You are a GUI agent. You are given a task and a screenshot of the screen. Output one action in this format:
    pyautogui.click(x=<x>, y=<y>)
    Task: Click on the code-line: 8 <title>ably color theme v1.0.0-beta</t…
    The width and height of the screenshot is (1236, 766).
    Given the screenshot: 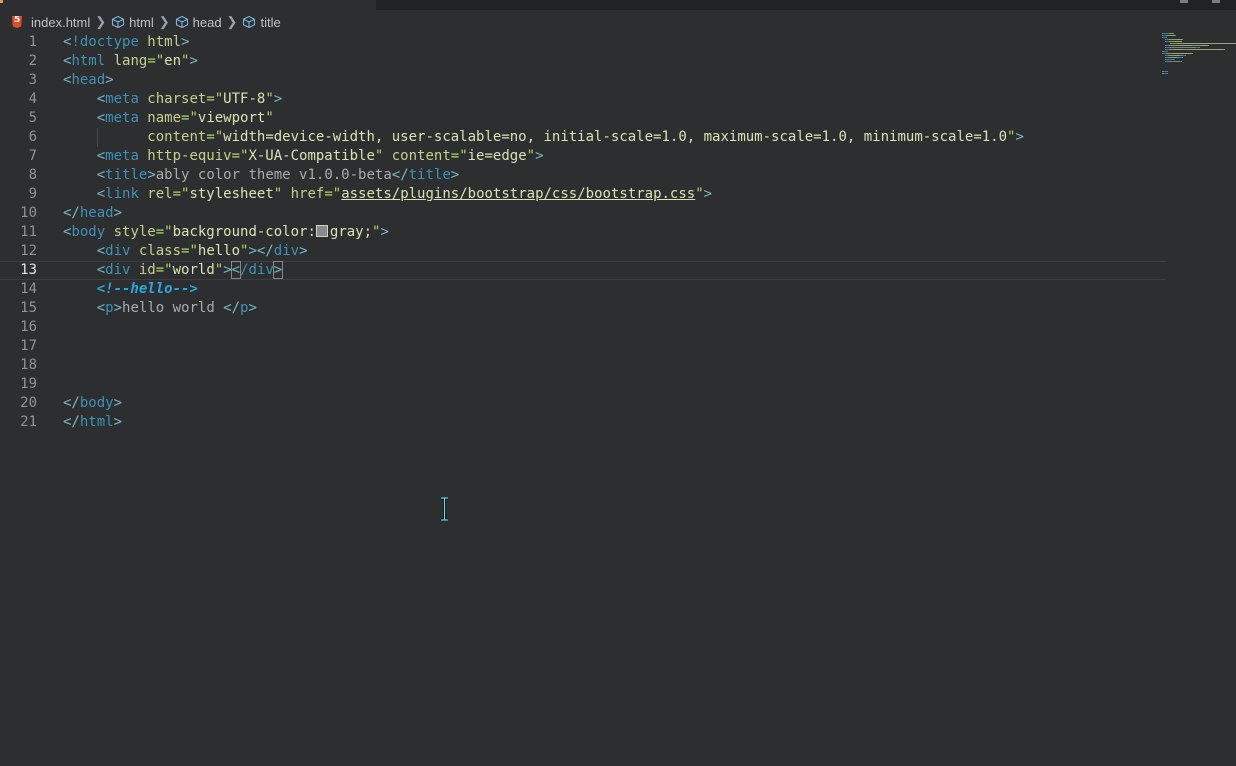 What is the action you would take?
    pyautogui.click(x=583, y=175)
    